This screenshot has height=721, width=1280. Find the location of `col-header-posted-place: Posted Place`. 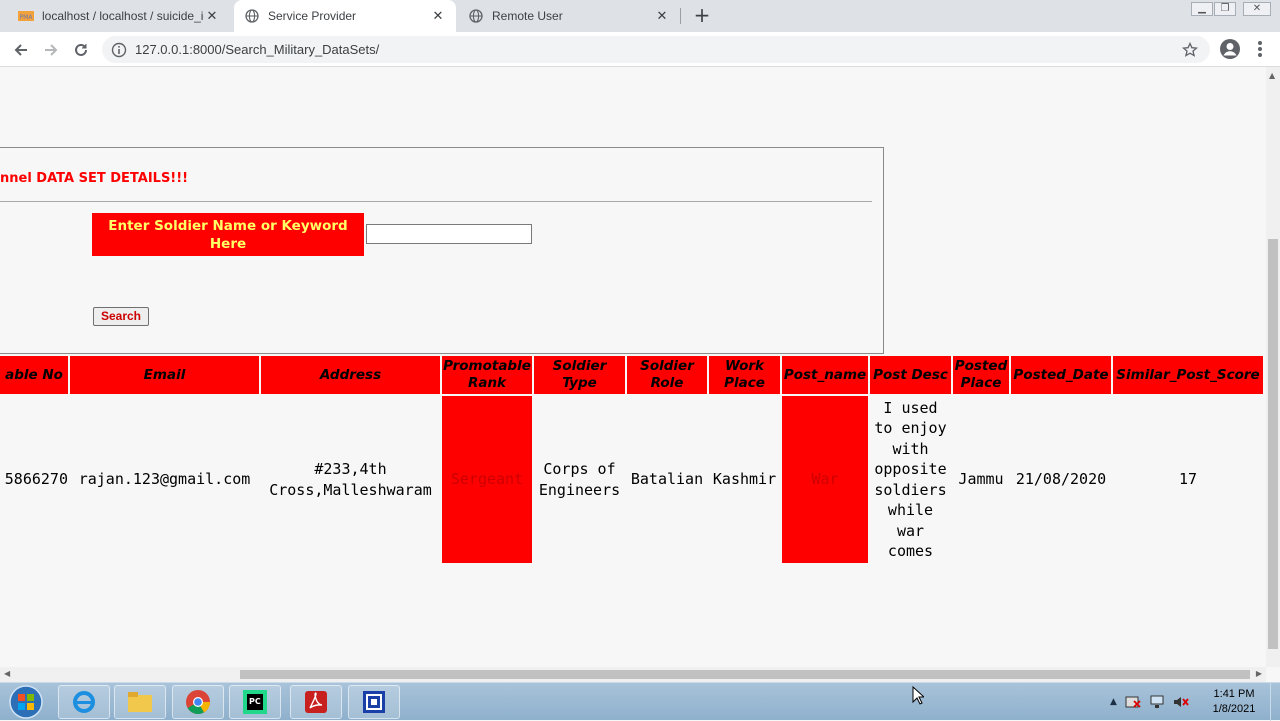

col-header-posted-place: Posted Place is located at coordinates (981, 375).